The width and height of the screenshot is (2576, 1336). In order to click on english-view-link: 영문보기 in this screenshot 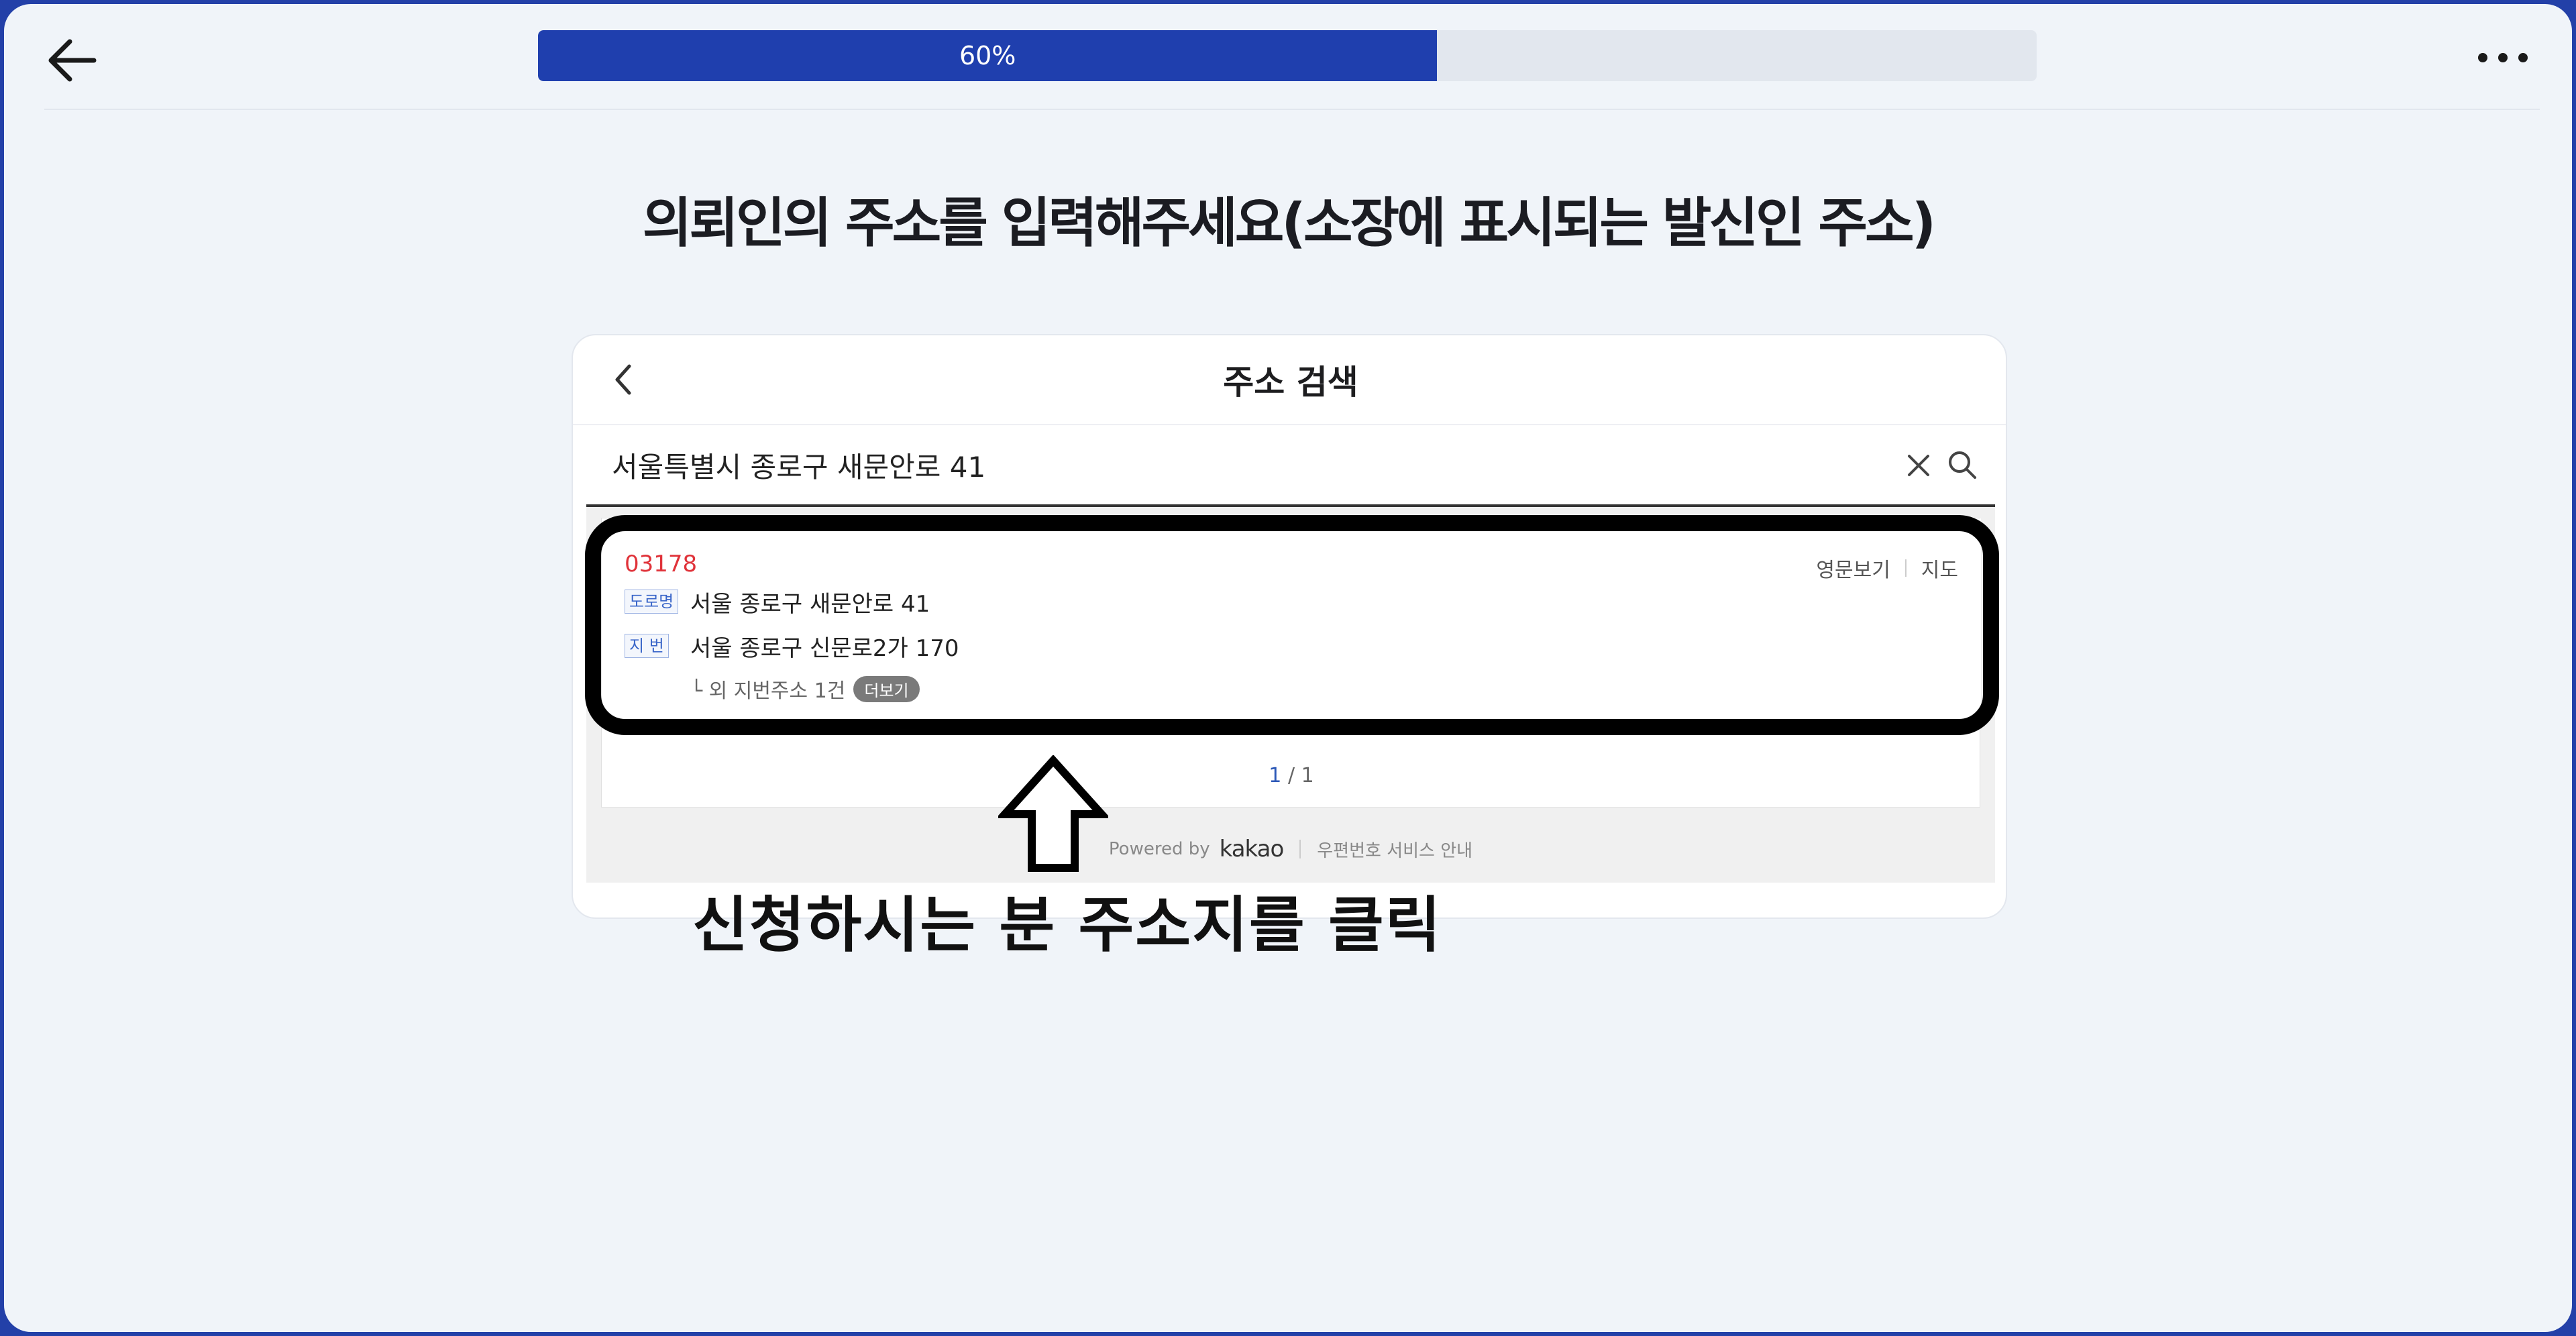, I will do `click(1853, 568)`.